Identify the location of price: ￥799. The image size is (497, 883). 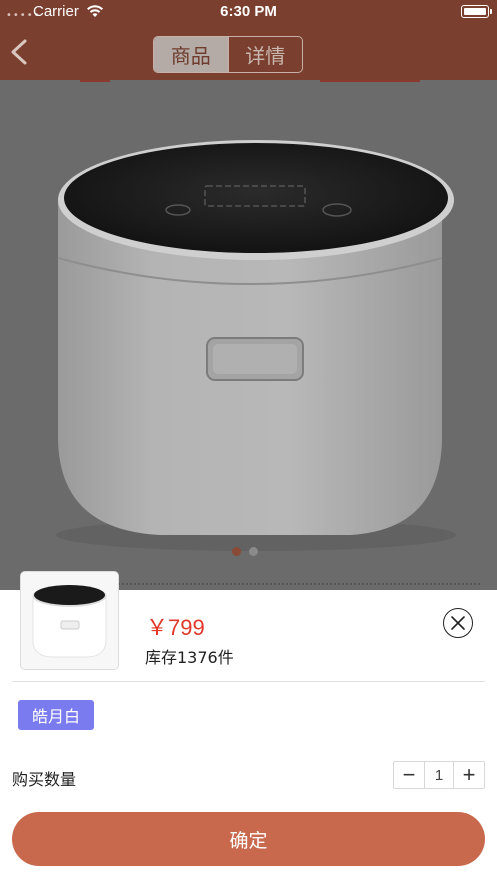
(175, 627).